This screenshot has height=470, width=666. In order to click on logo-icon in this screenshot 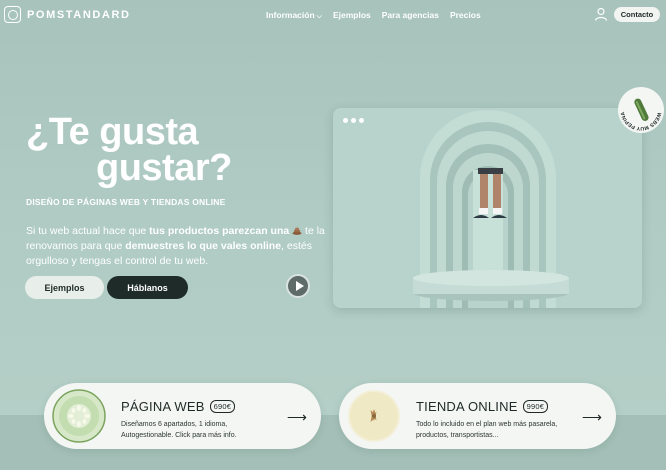, I will do `click(12, 14)`.